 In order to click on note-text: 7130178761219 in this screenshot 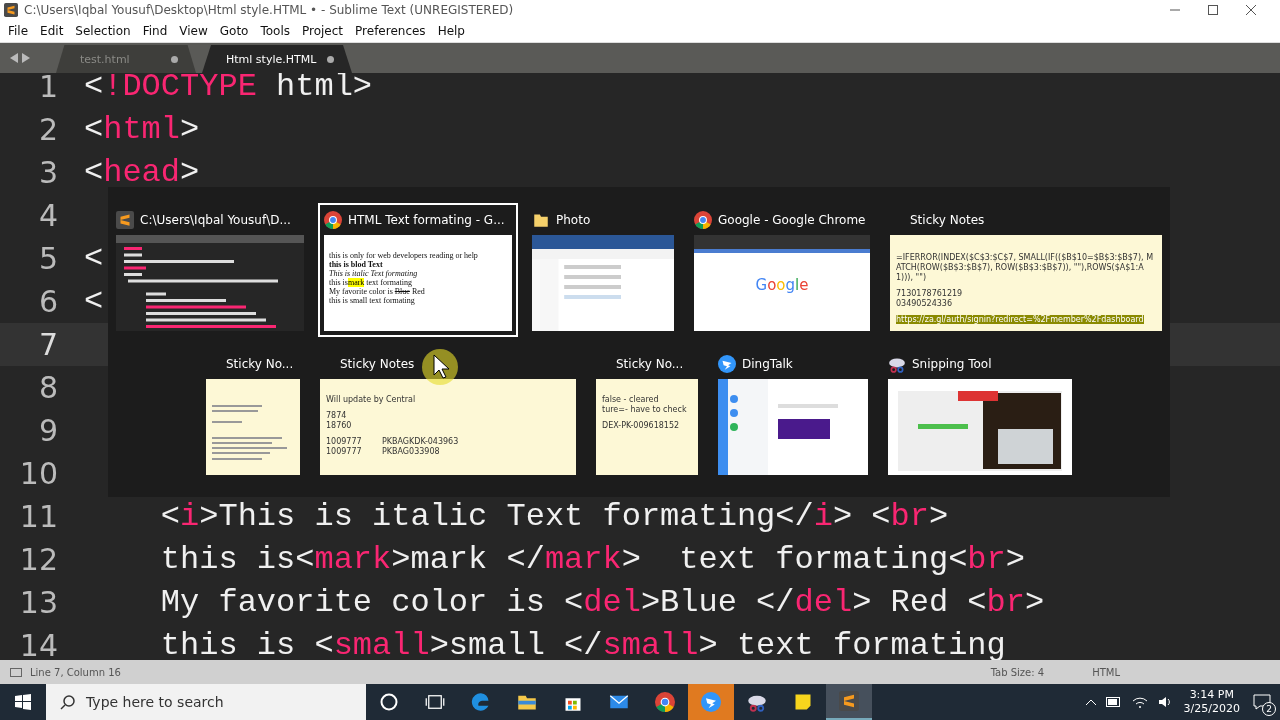, I will do `click(930, 294)`.